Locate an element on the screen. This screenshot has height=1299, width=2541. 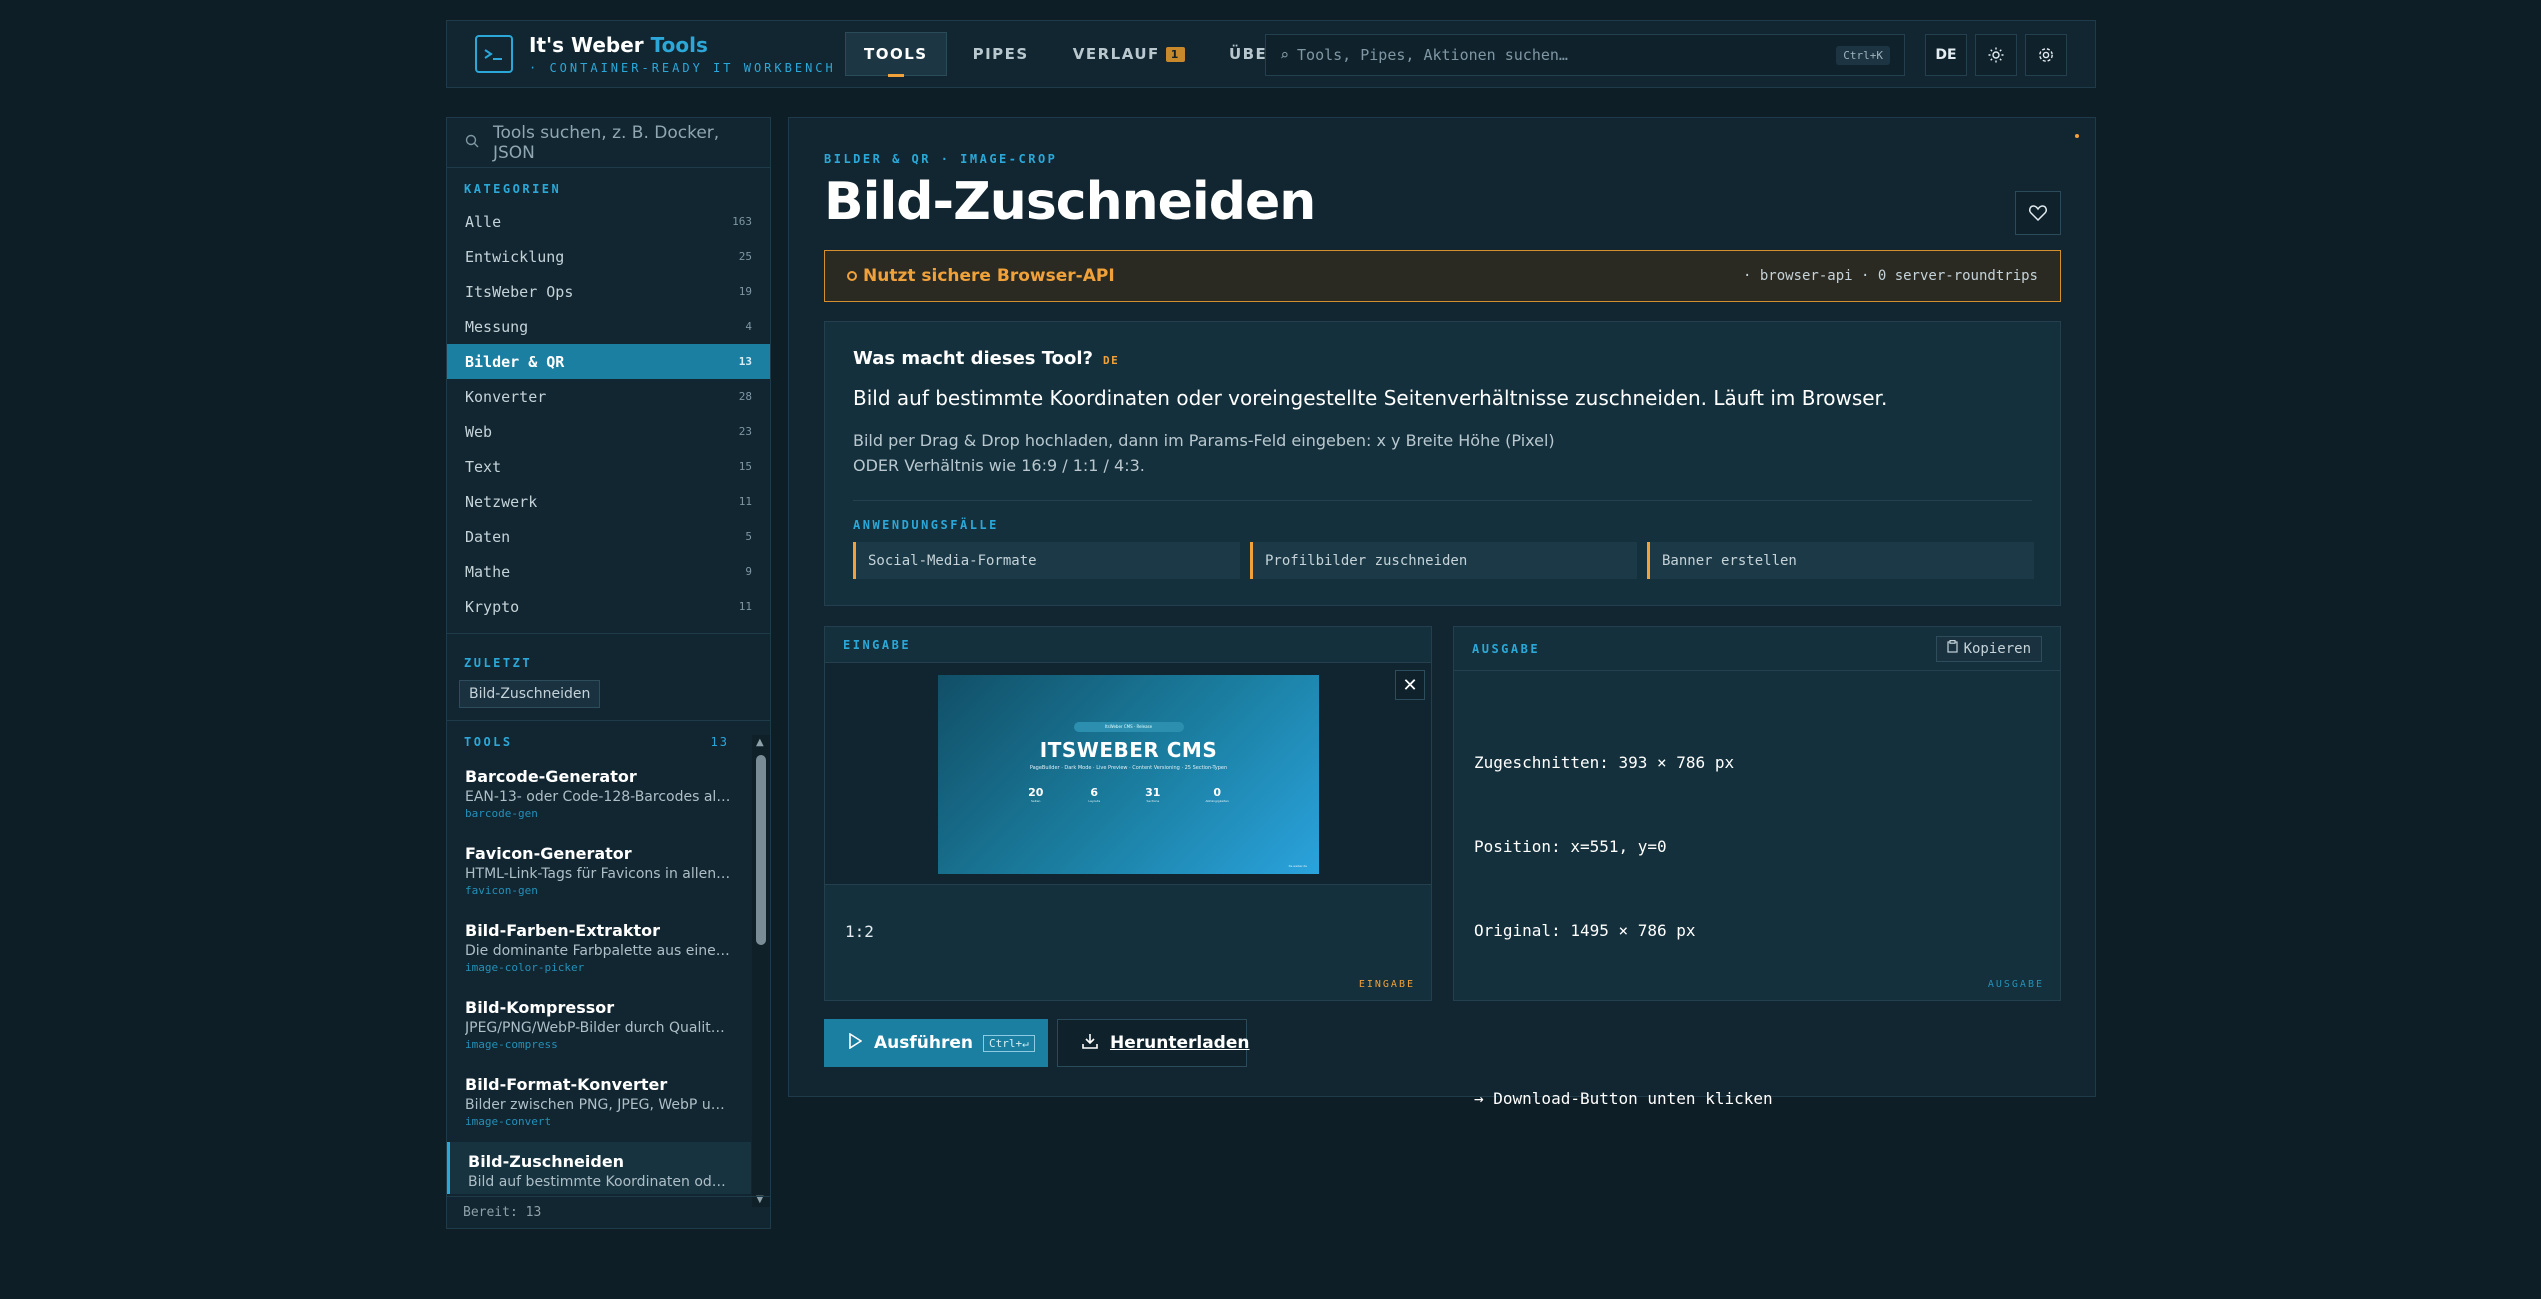
search-icon: ⌕ is located at coordinates (1285, 55).